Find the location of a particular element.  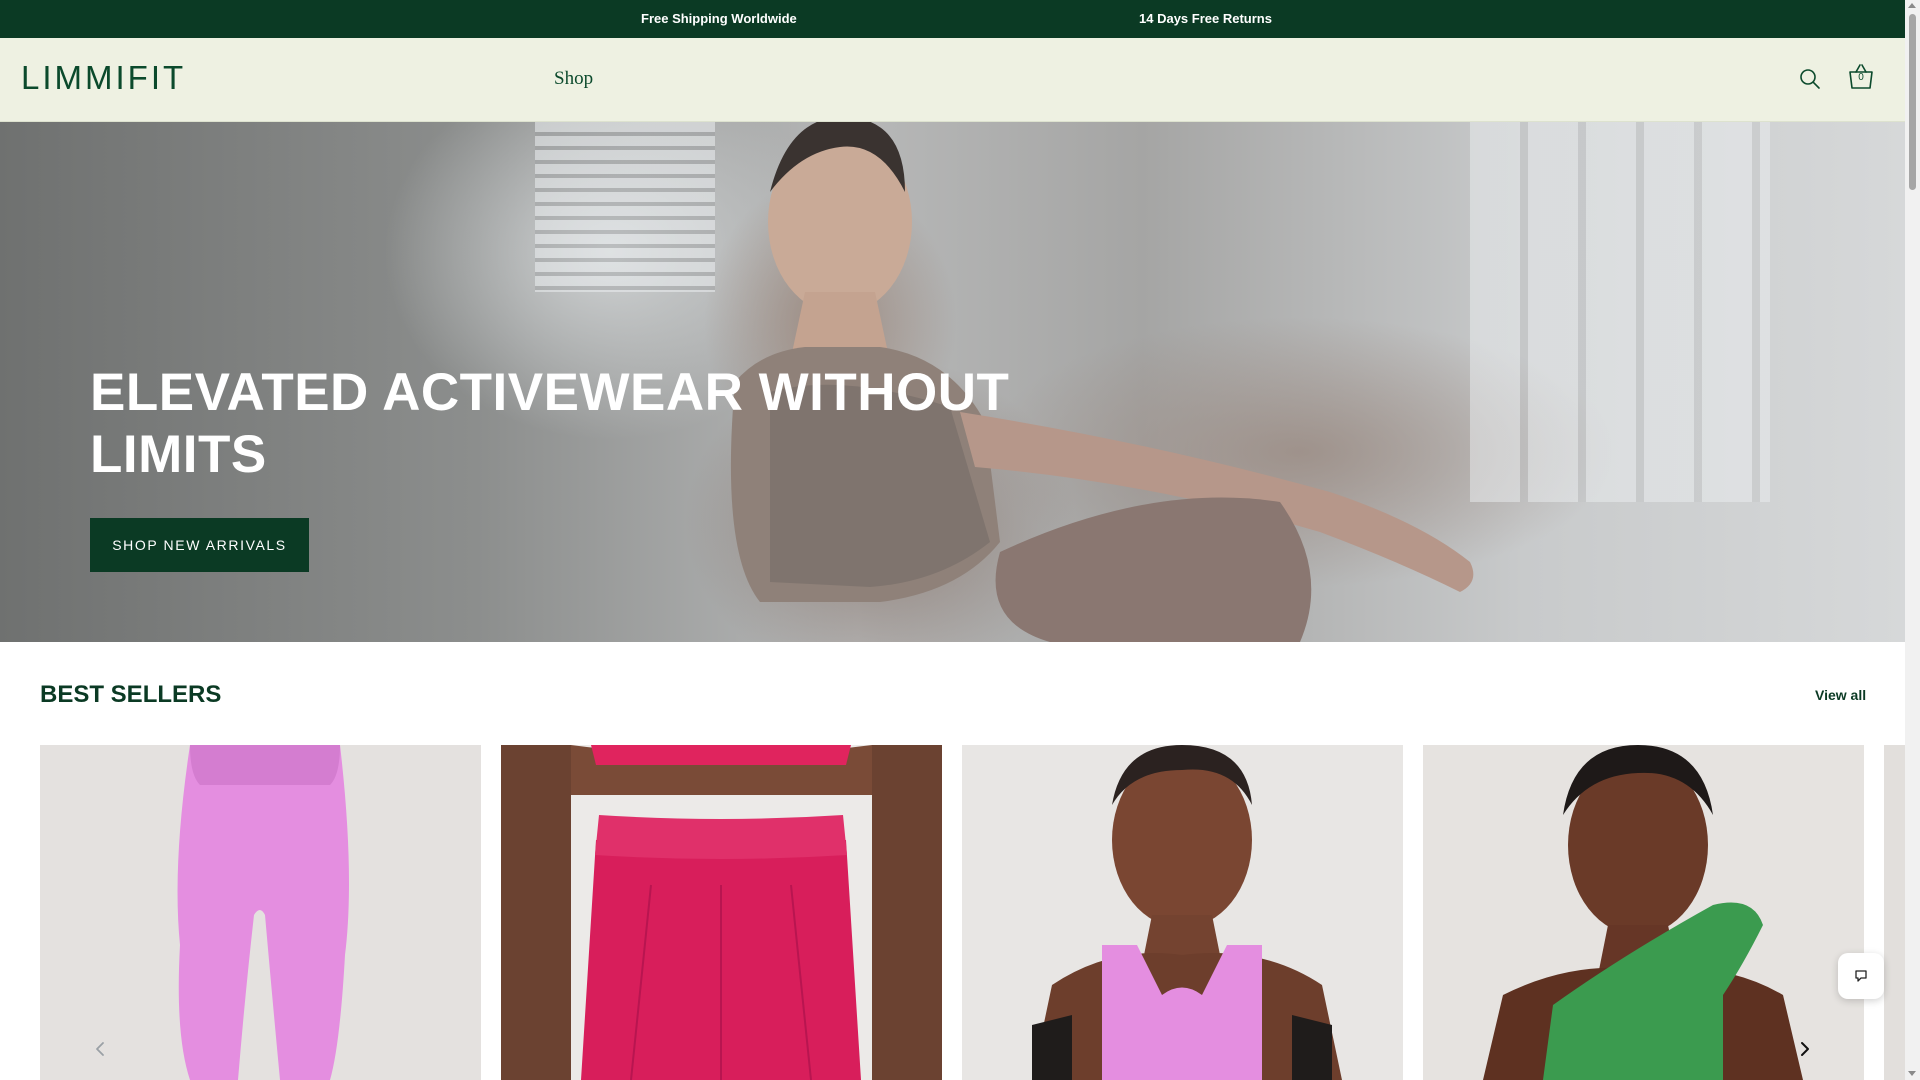

product-image-skirt is located at coordinates (721, 912).